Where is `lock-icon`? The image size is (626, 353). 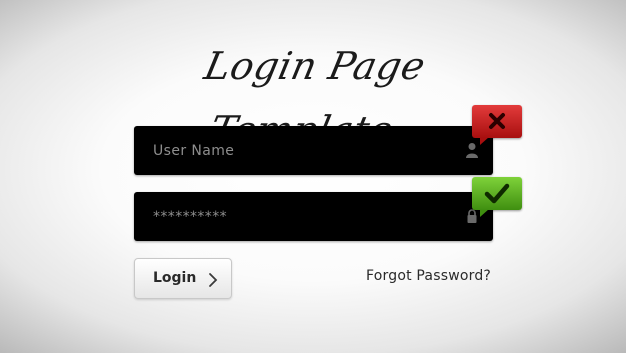
lock-icon is located at coordinates (472, 216).